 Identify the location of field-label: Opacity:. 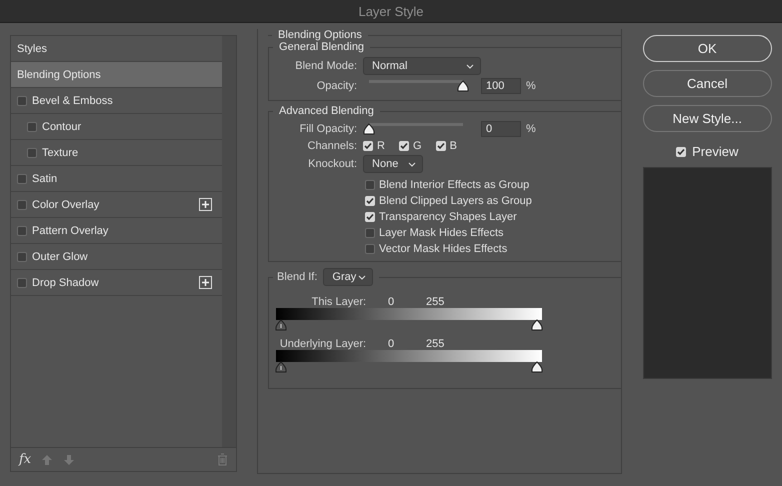
(337, 86).